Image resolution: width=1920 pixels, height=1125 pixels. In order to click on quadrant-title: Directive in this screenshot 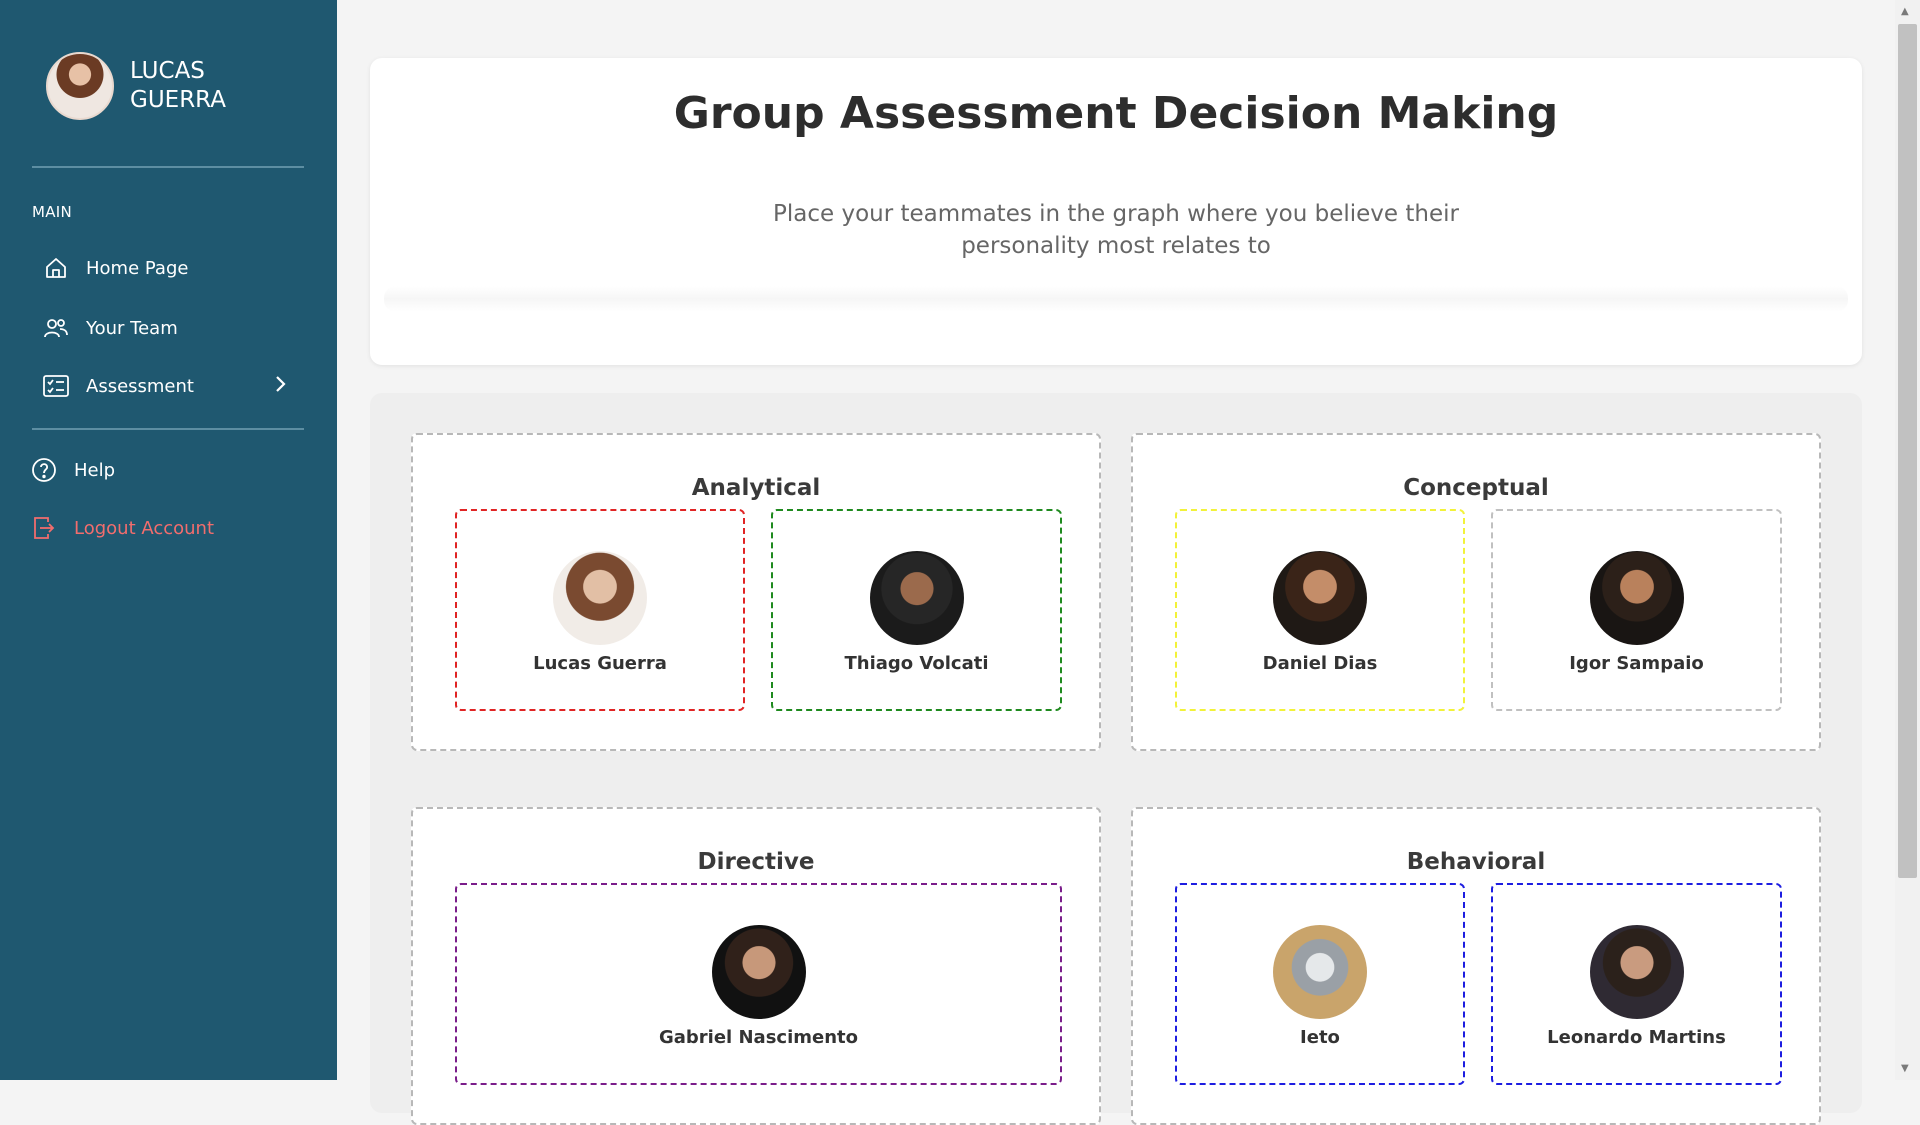, I will do `click(756, 862)`.